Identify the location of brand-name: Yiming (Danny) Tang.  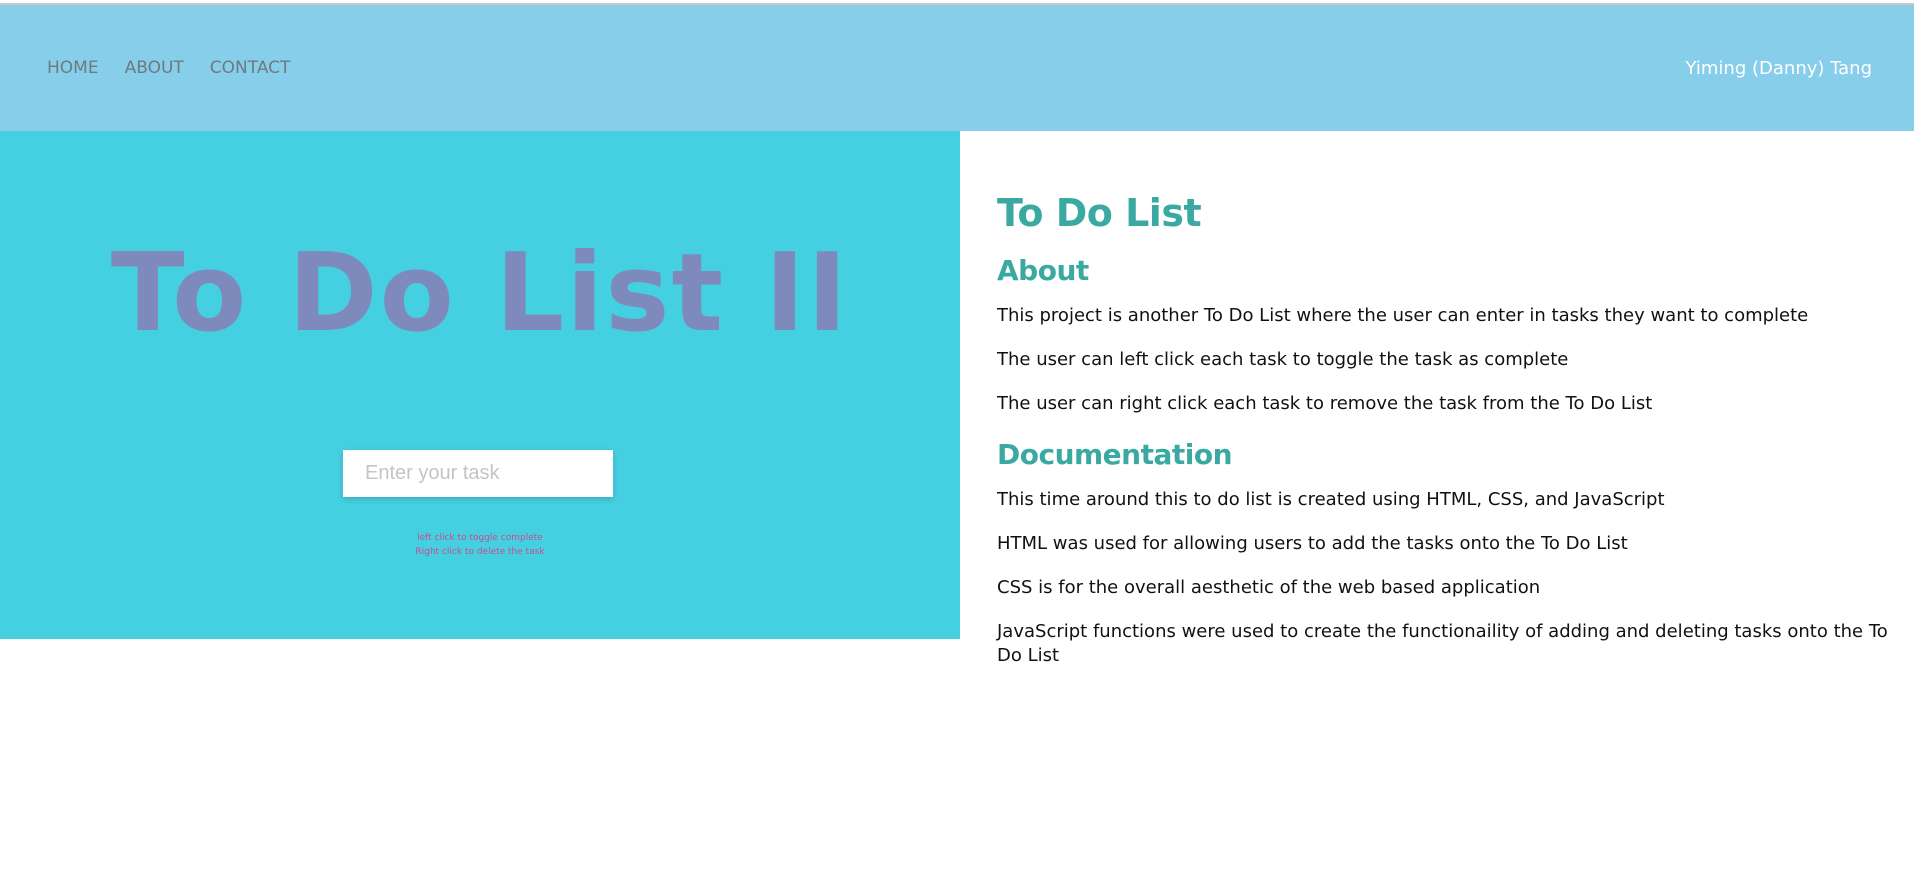
(1779, 68).